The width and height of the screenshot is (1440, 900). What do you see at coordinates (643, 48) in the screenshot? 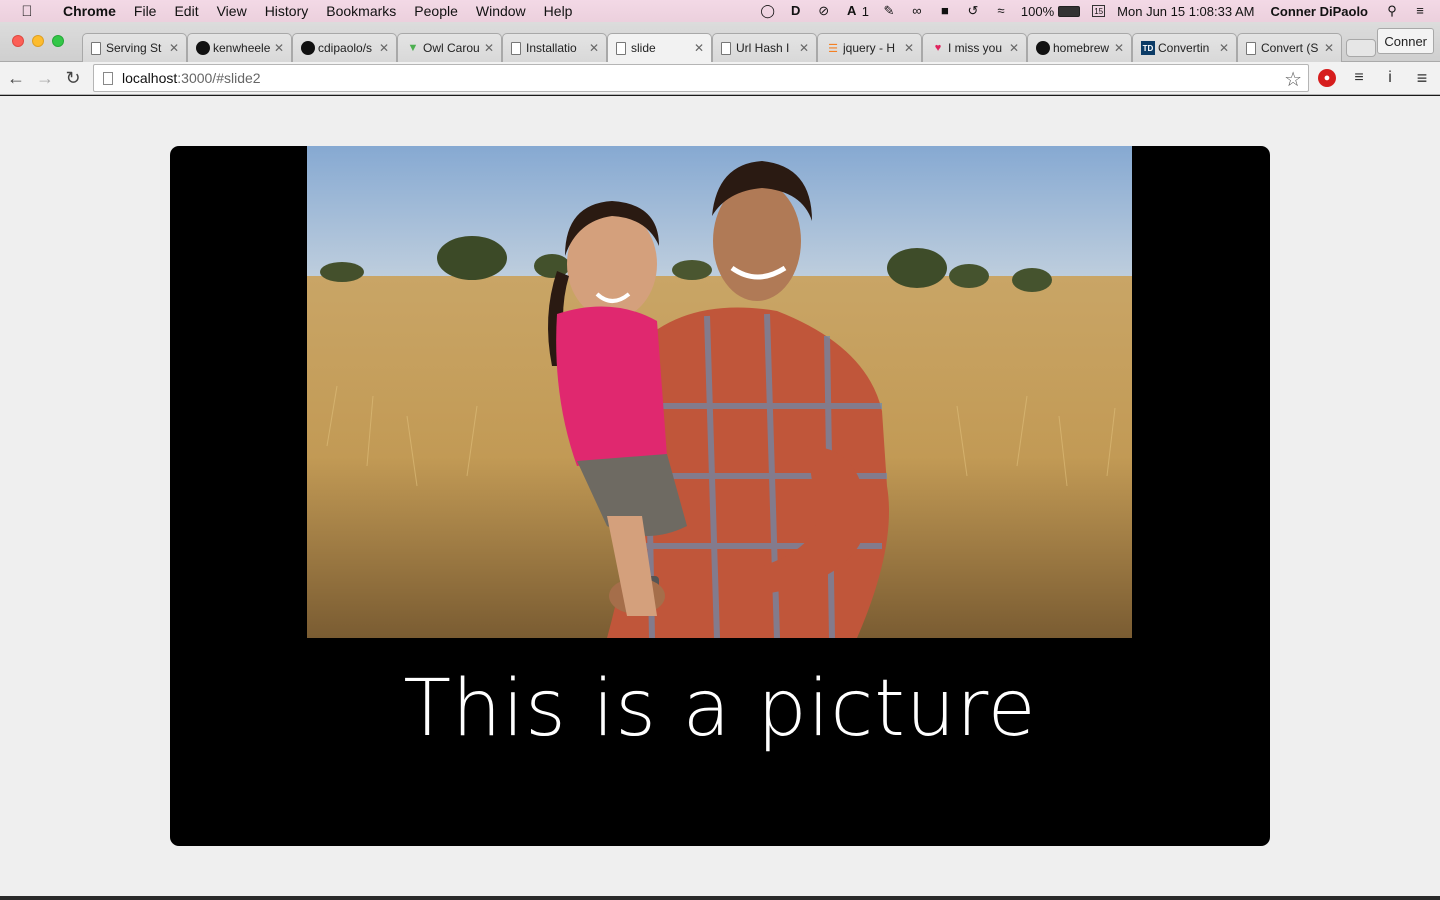
I see `tab-label: slide` at bounding box center [643, 48].